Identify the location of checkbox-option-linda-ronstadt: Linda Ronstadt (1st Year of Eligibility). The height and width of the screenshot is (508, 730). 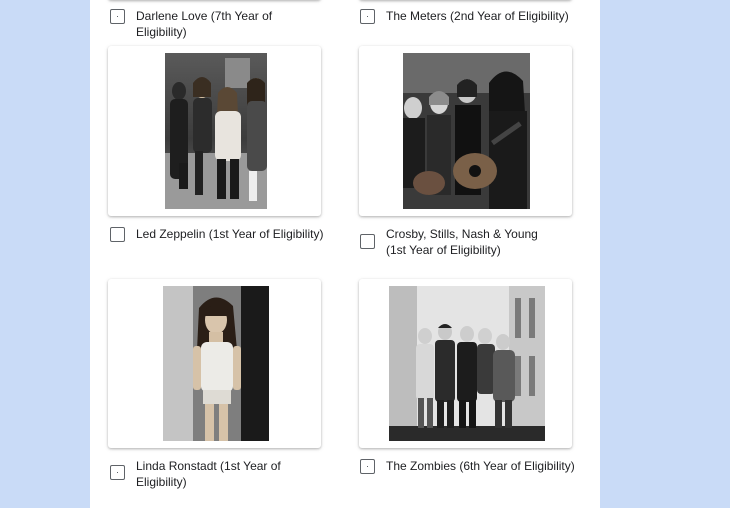
(203, 474).